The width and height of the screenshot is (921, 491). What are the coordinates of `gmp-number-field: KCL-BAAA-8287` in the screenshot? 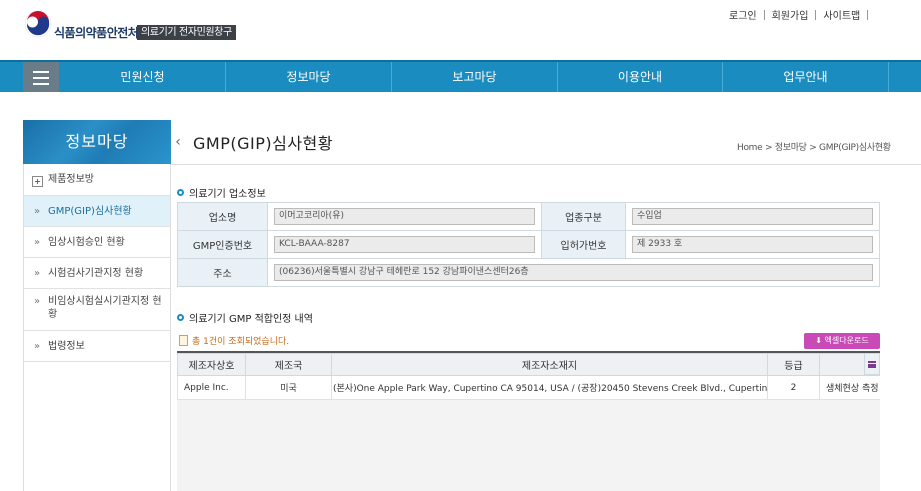 It's located at (404, 244).